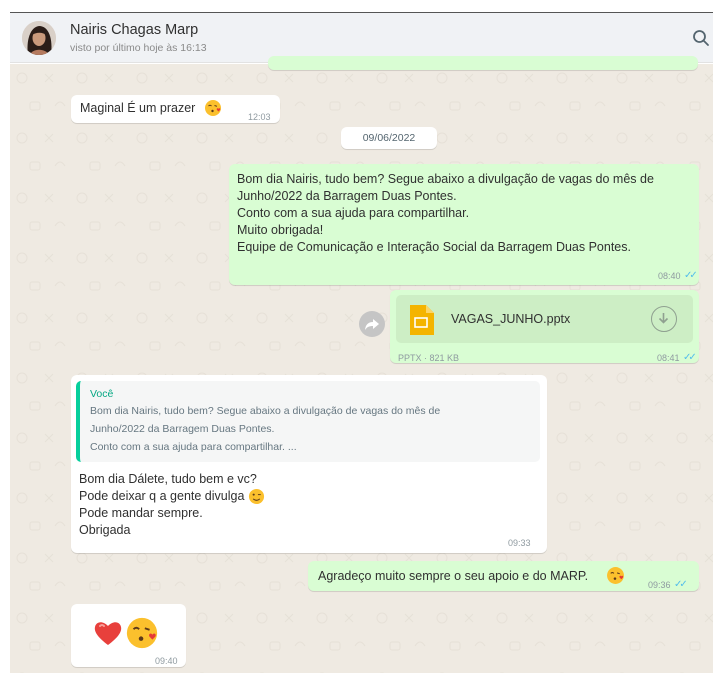  I want to click on file-message-bubble: VAGAS_JUNHO.pptx PPTX · 821 KB 08:41 ✓✓, so click(544, 326).